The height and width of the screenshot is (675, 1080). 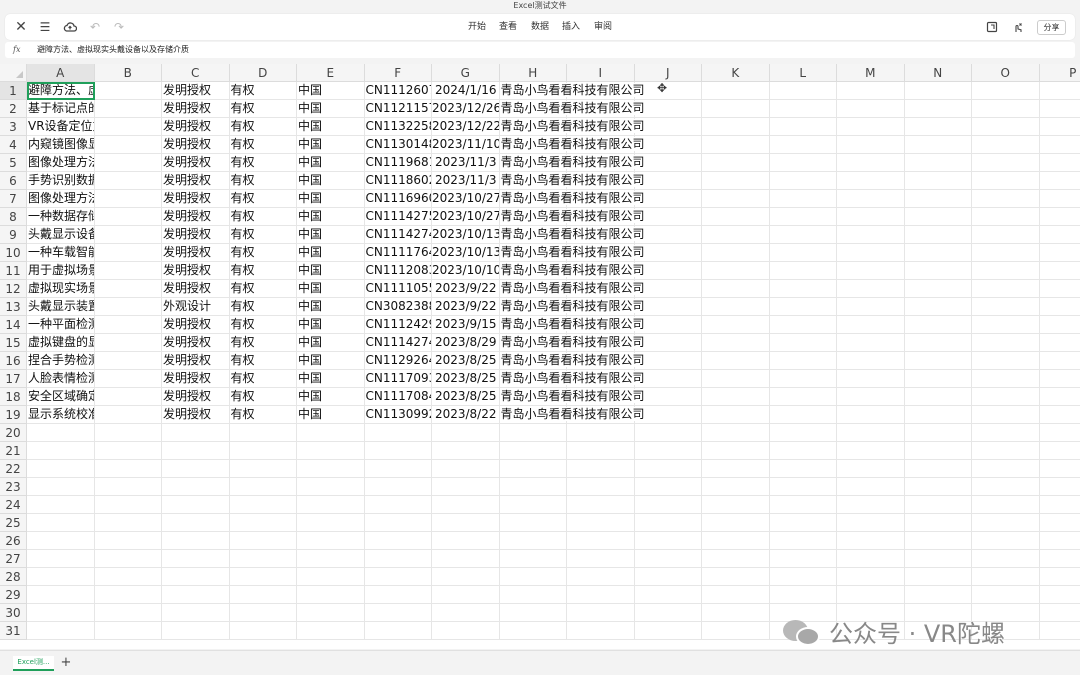 What do you see at coordinates (466, 361) in the screenshot?
I see `cell-g16: 2023/8/25` at bounding box center [466, 361].